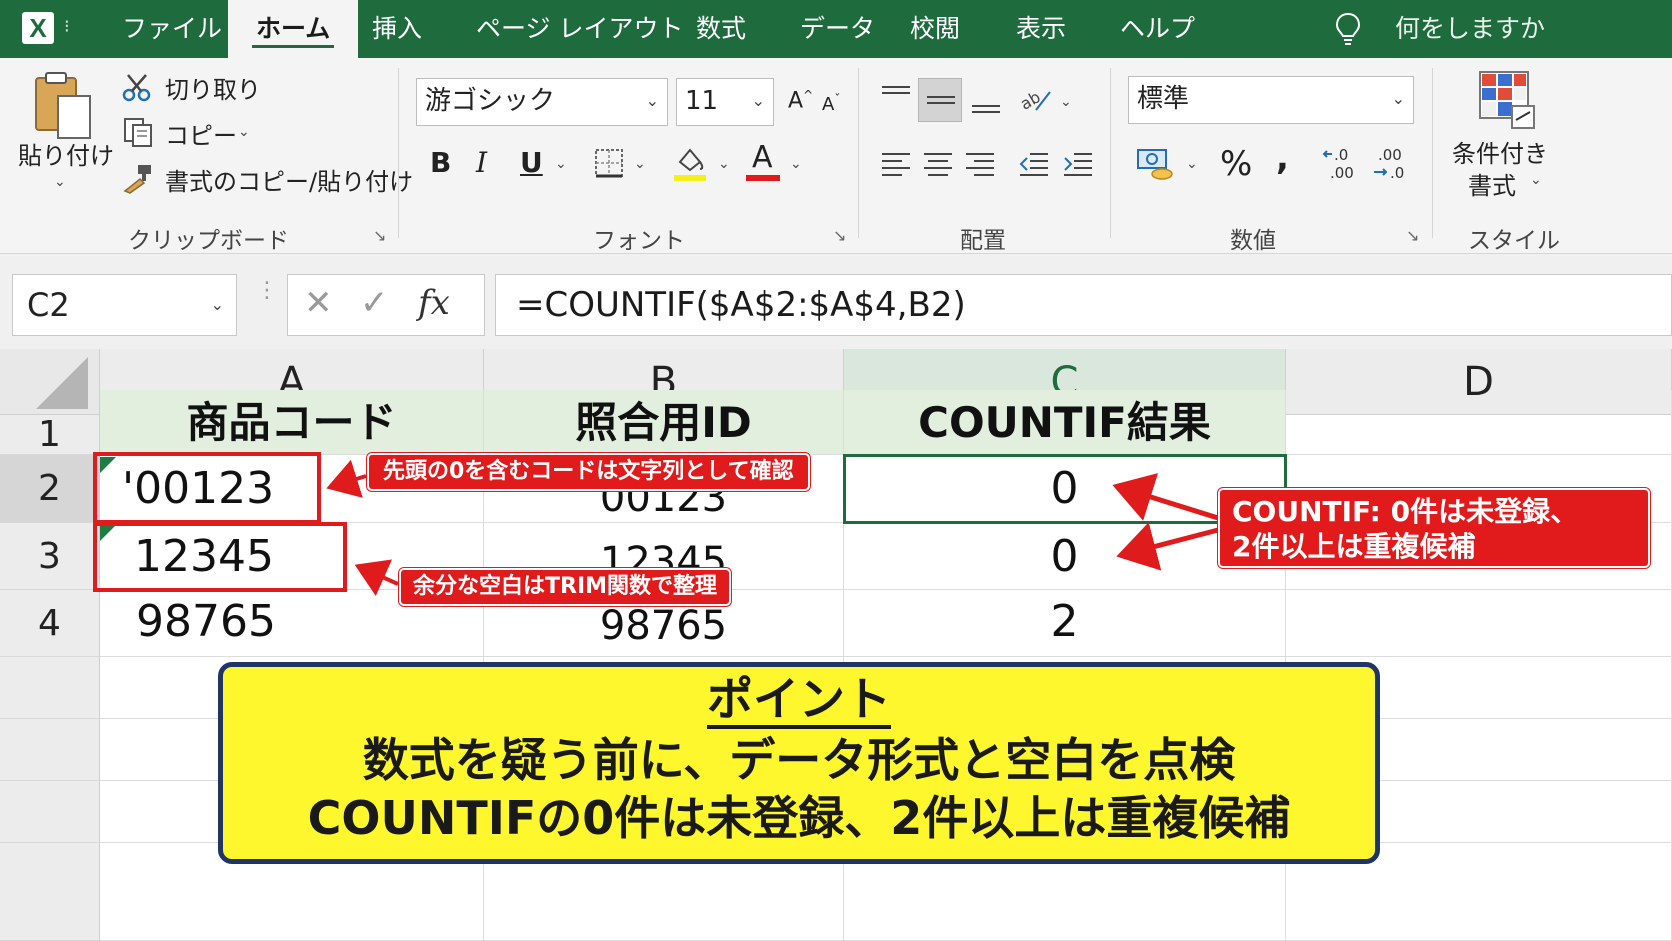  What do you see at coordinates (799, 818) in the screenshot?
I see `point-line2: COUNTIFの0件は未登録、2件以上は重複候補` at bounding box center [799, 818].